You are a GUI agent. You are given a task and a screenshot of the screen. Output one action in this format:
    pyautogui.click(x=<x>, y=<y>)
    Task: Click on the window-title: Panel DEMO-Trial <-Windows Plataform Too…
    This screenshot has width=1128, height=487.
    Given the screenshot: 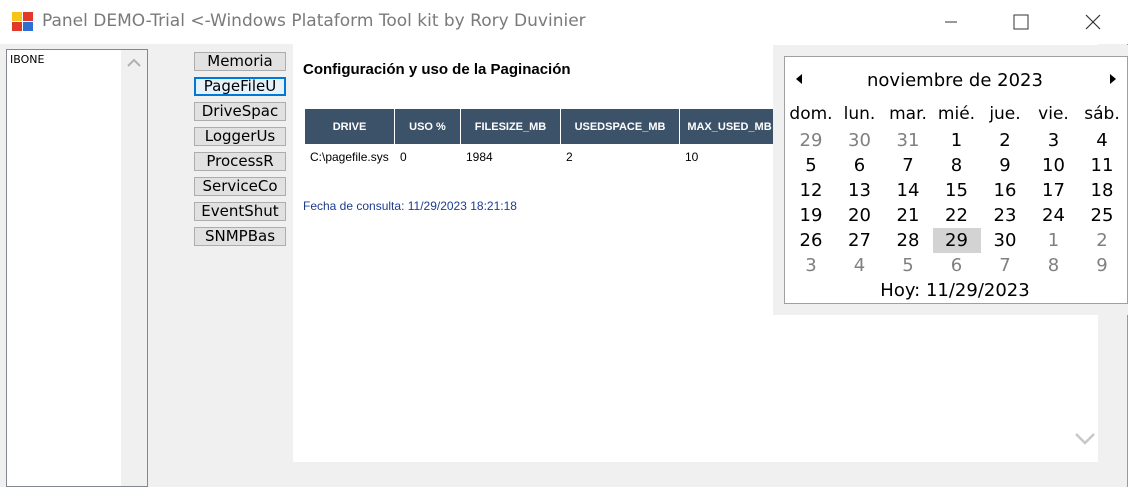 What is the action you would take?
    pyautogui.click(x=314, y=21)
    